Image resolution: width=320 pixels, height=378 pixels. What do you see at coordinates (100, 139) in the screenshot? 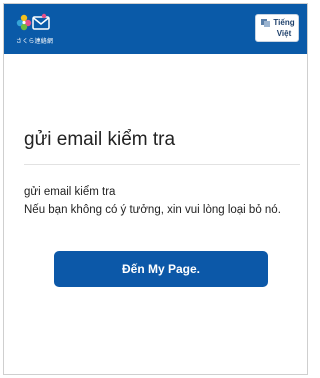
I see `page-title: gửi email kiểm tra` at bounding box center [100, 139].